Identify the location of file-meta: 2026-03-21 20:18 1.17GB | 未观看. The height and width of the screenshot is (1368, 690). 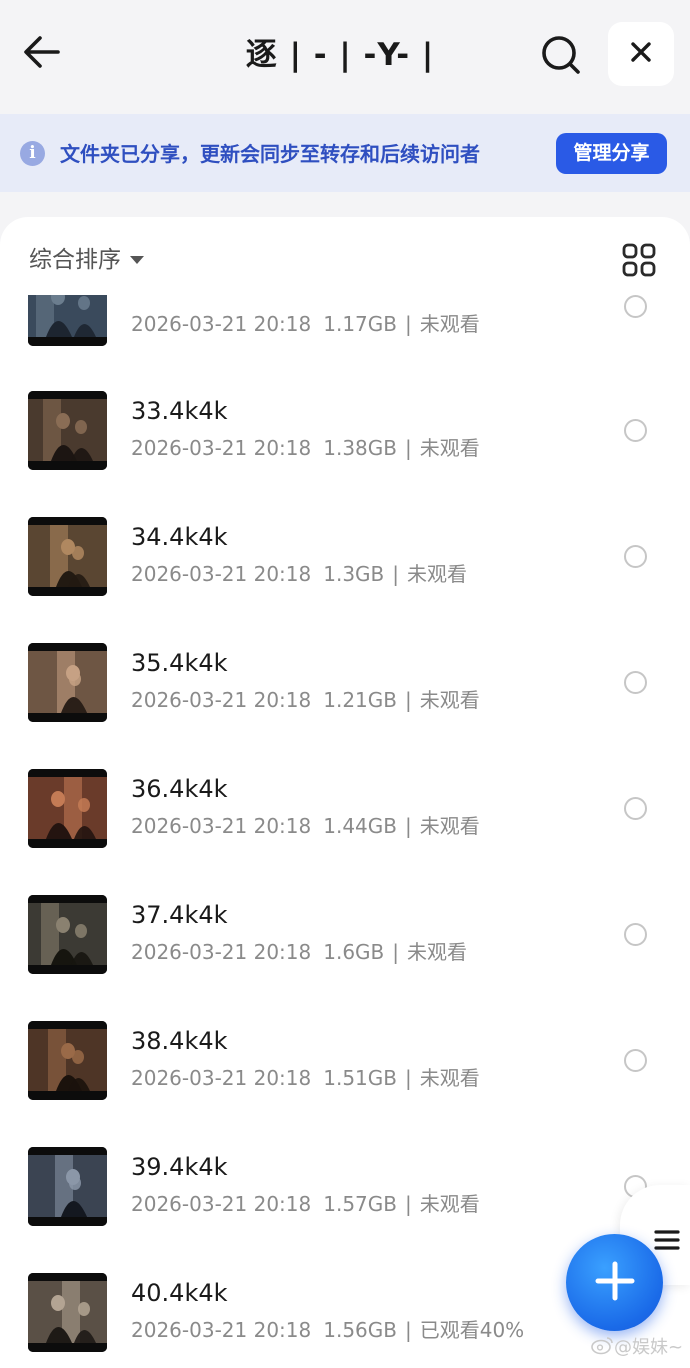
(305, 324).